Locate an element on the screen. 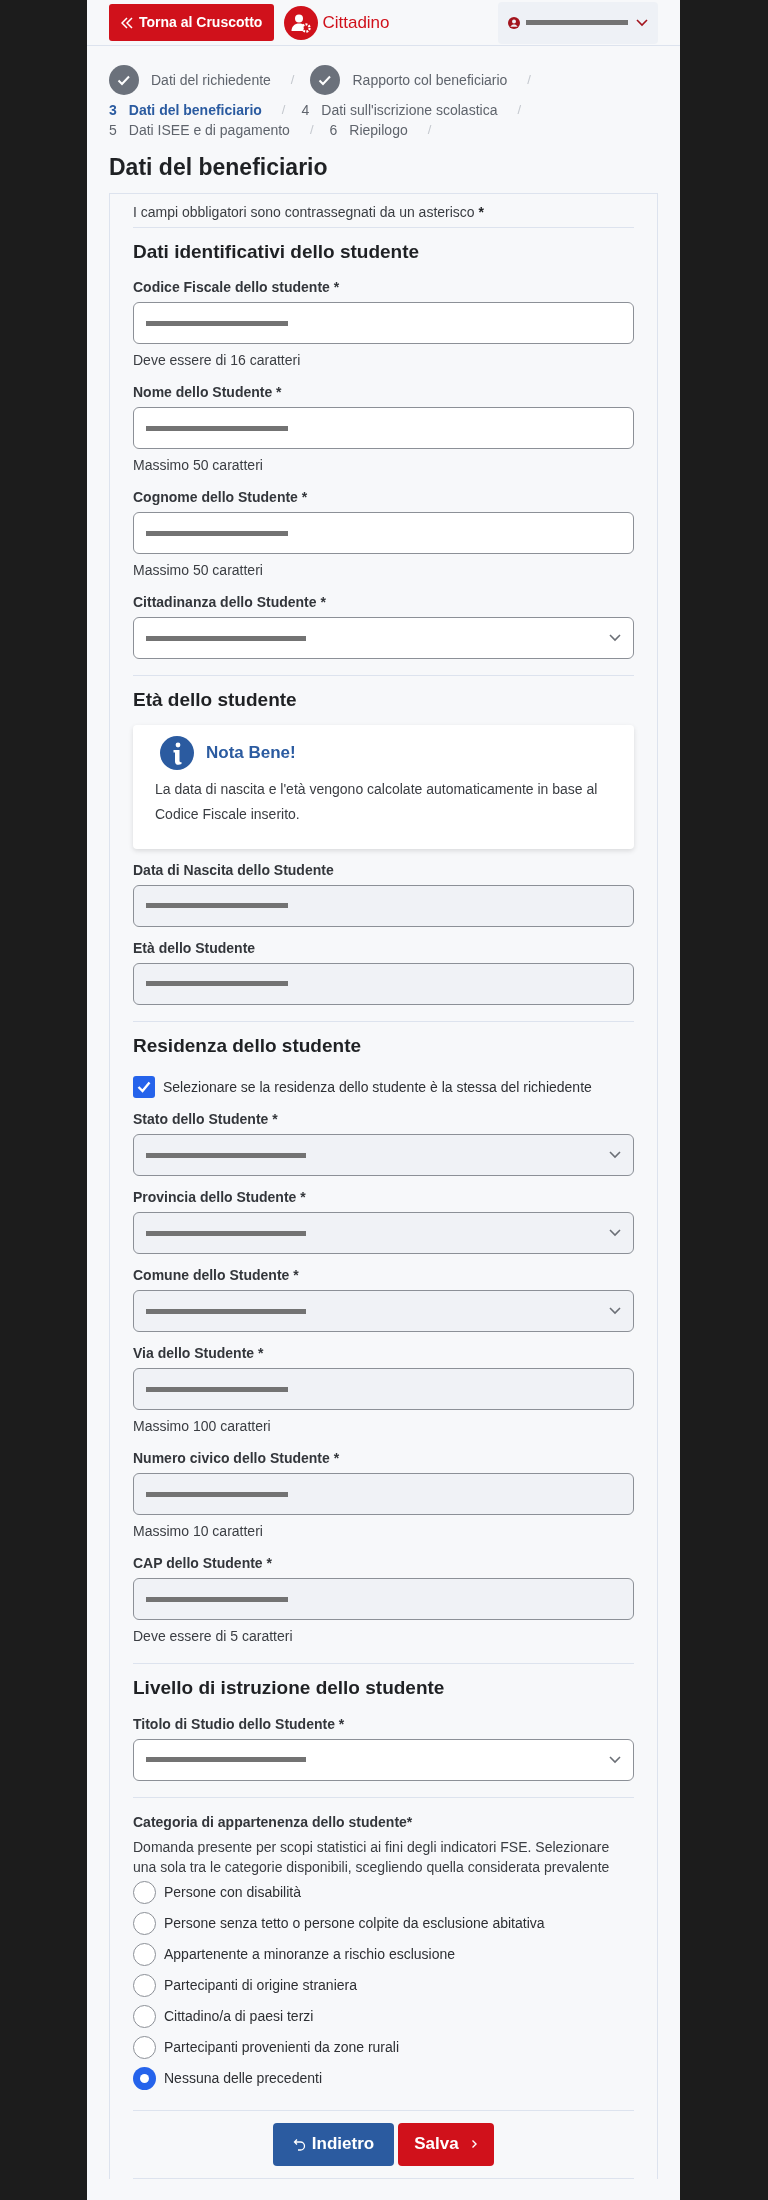 The image size is (768, 2200). role-label: Cittadino is located at coordinates (356, 22).